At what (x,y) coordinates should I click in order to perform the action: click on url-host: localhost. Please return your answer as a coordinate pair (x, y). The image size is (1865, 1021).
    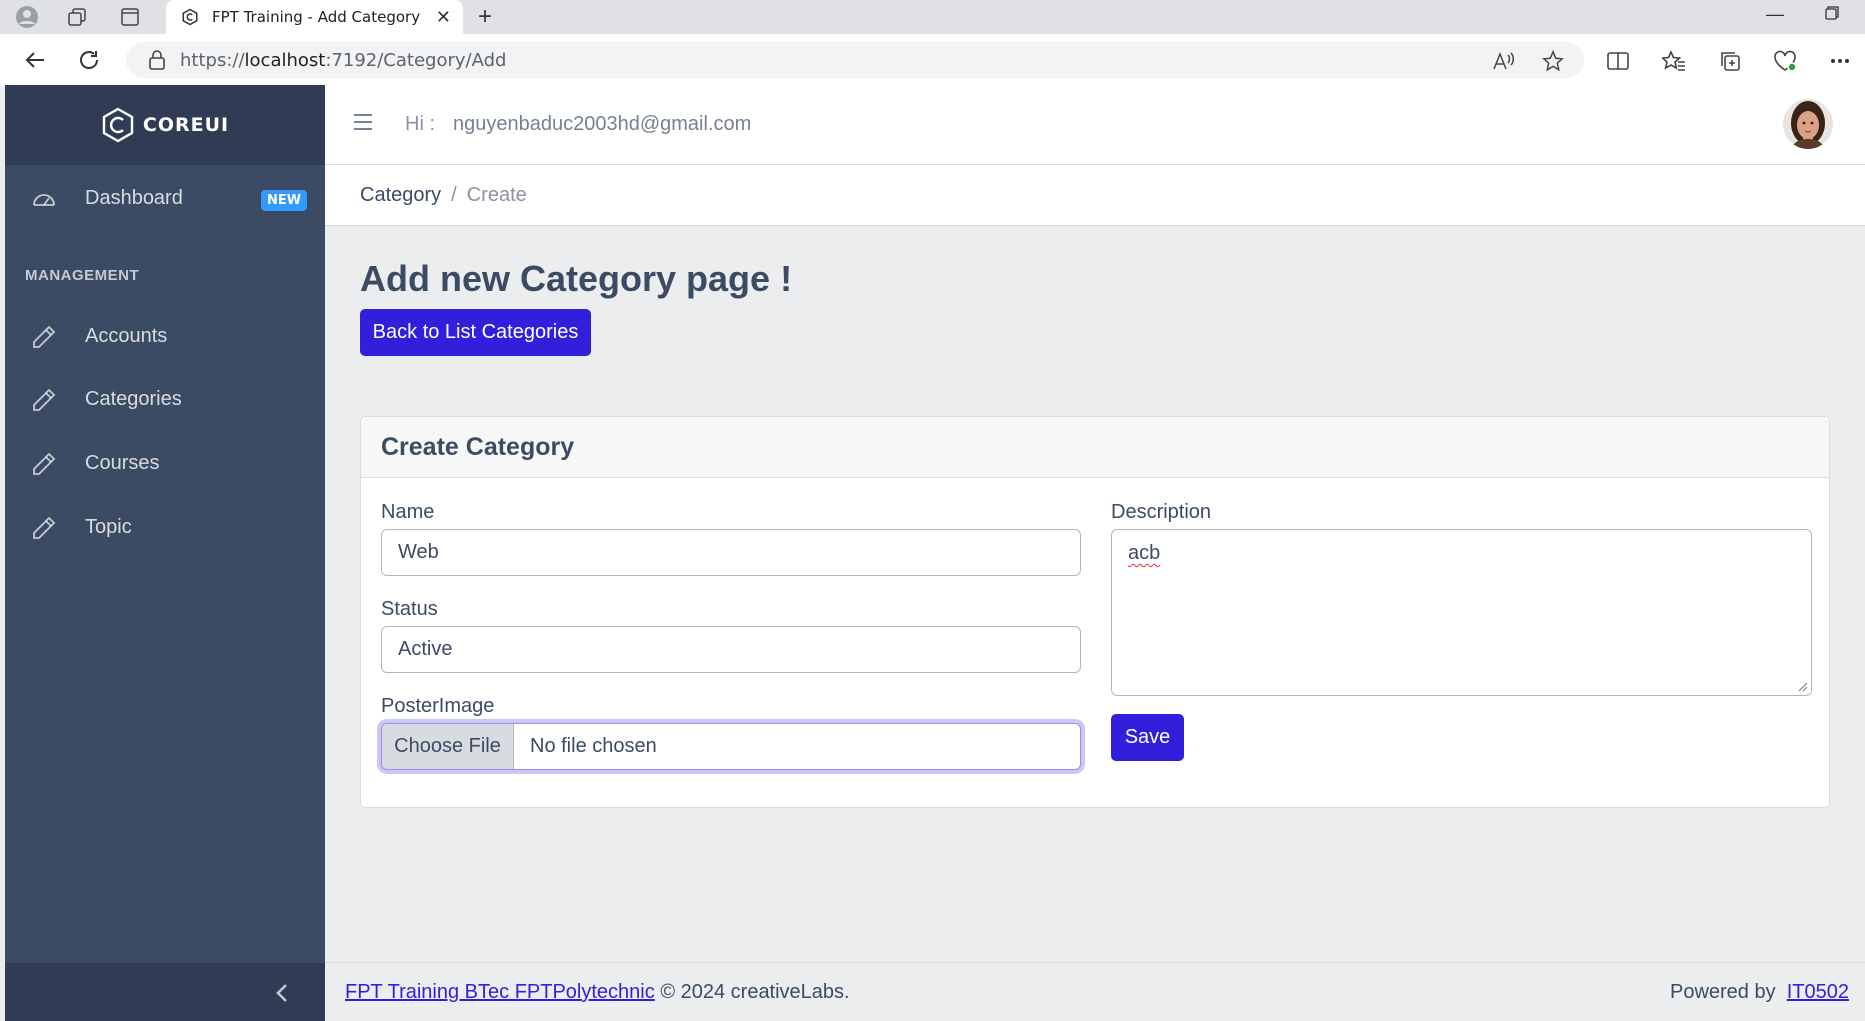
    Looking at the image, I should click on (285, 60).